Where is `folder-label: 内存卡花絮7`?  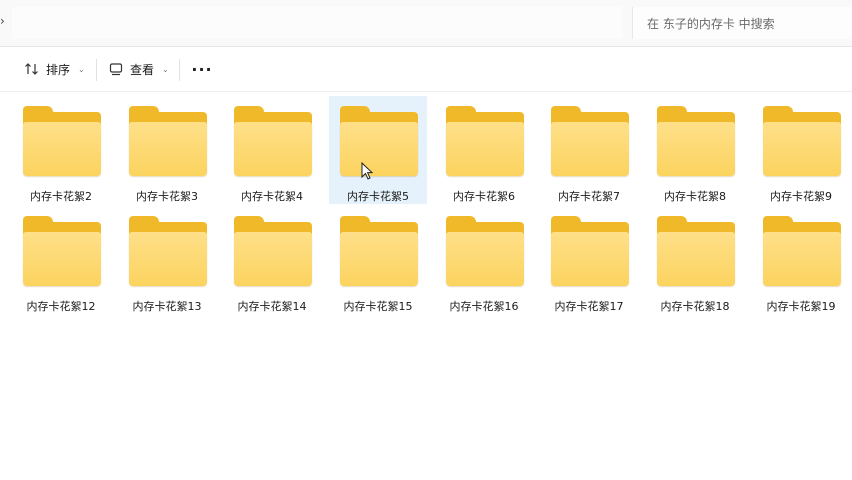
folder-label: 内存卡花絮7 is located at coordinates (589, 196).